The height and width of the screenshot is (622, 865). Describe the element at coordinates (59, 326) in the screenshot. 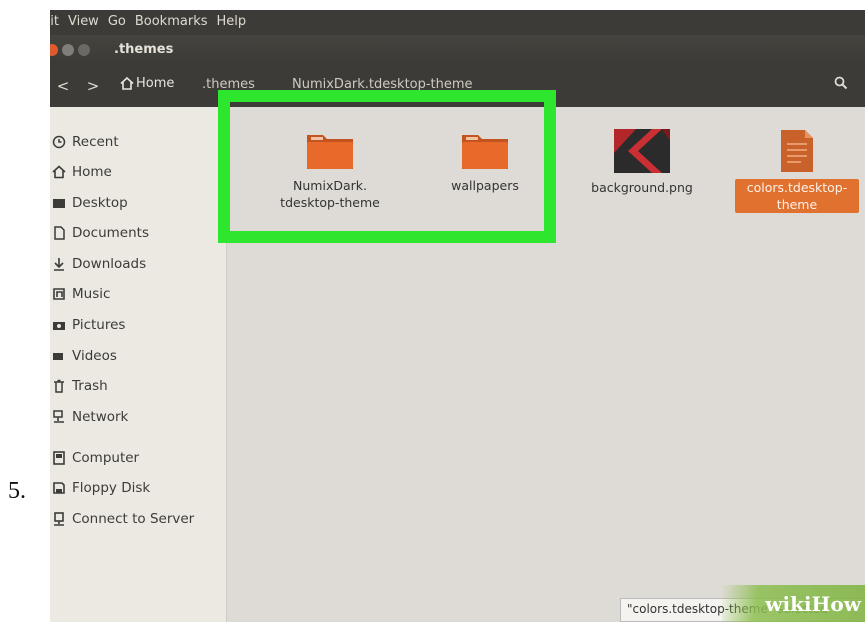

I see `camera-icon` at that location.